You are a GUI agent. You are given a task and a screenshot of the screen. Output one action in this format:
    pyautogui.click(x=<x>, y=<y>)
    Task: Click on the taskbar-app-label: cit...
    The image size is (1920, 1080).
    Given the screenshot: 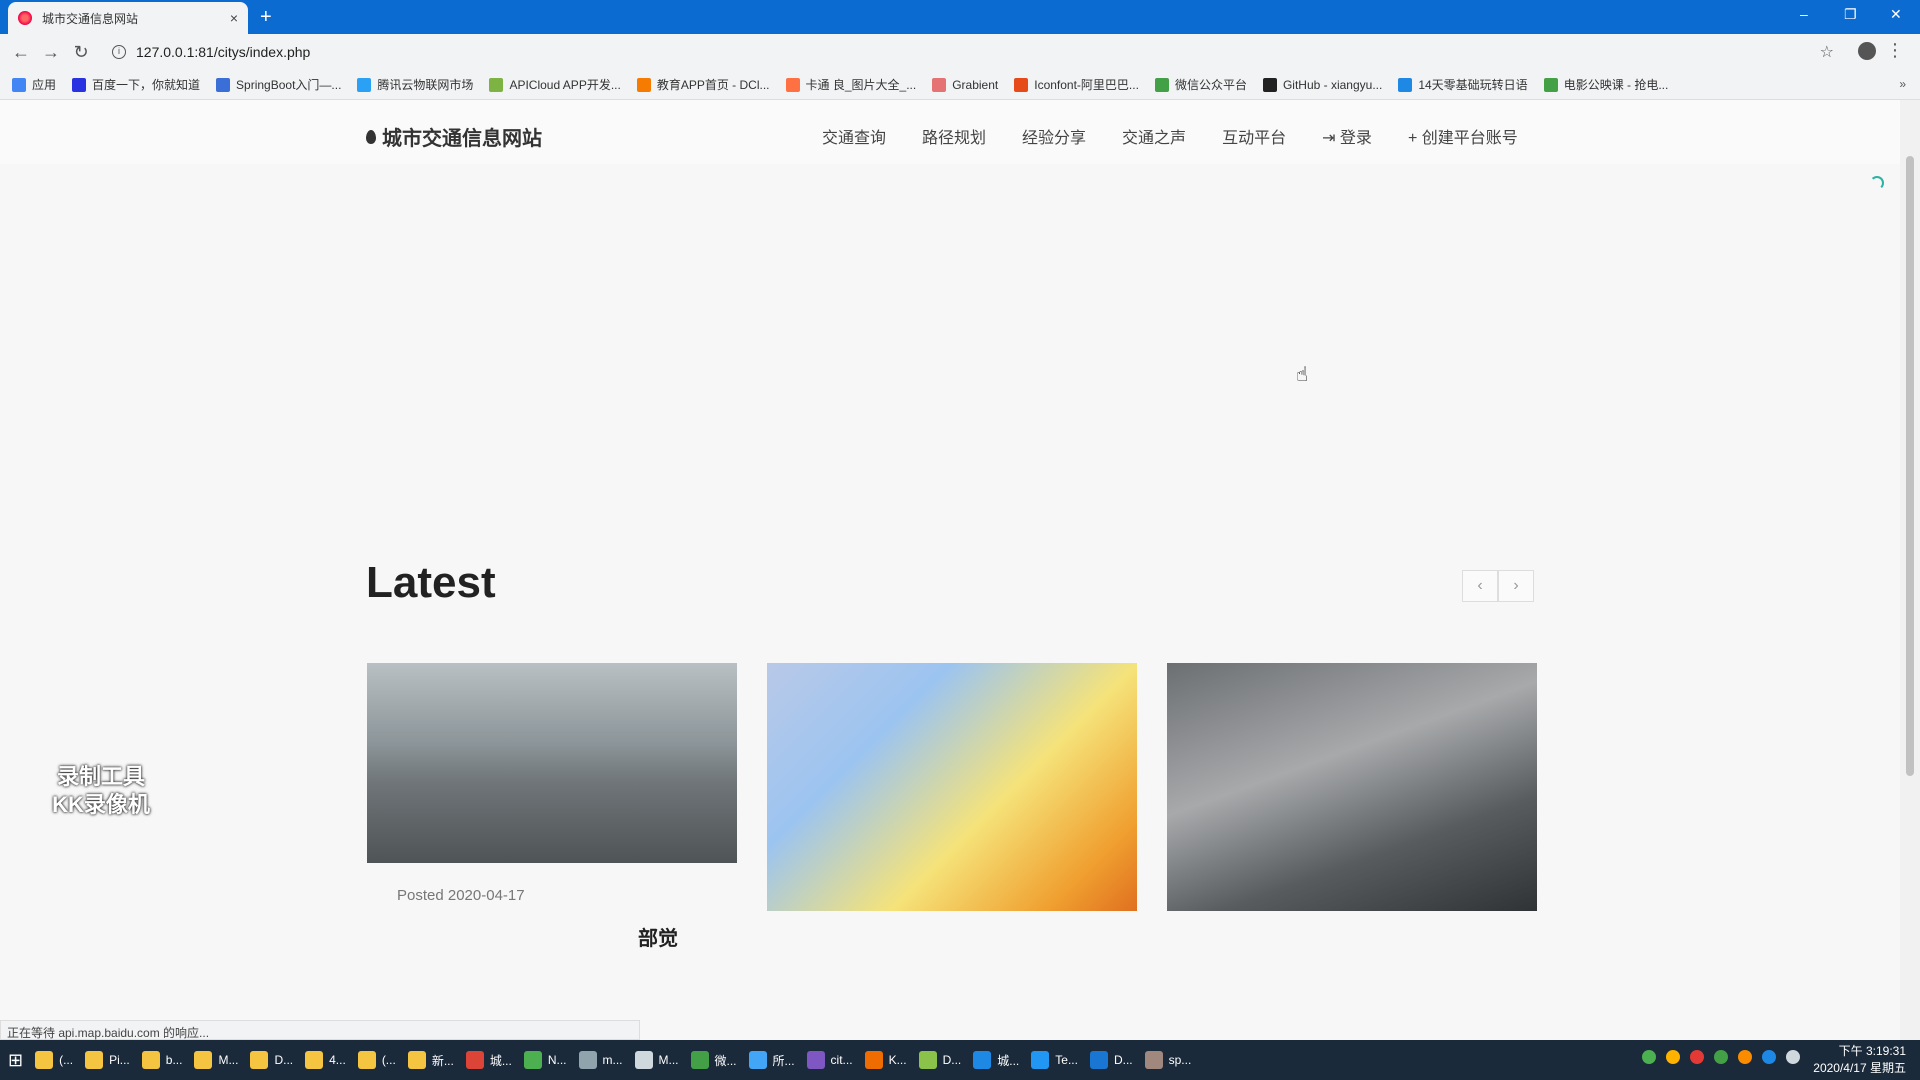 What is the action you would take?
    pyautogui.click(x=841, y=1060)
    